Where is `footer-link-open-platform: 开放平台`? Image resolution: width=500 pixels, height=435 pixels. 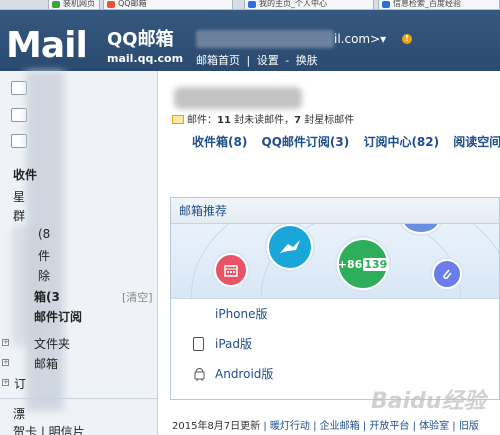
footer-link-open-platform: 开放平台 is located at coordinates (389, 426).